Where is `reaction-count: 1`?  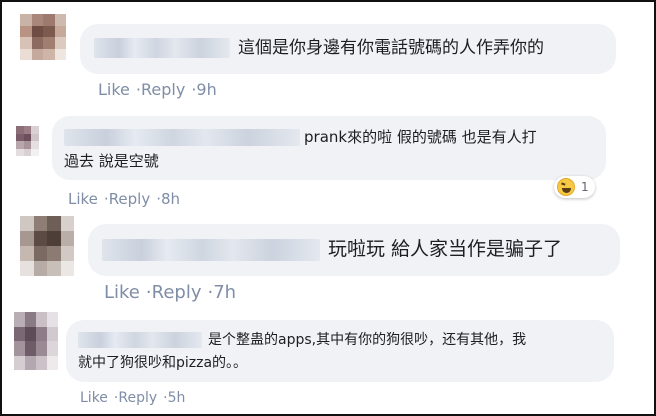
reaction-count: 1 is located at coordinates (585, 187).